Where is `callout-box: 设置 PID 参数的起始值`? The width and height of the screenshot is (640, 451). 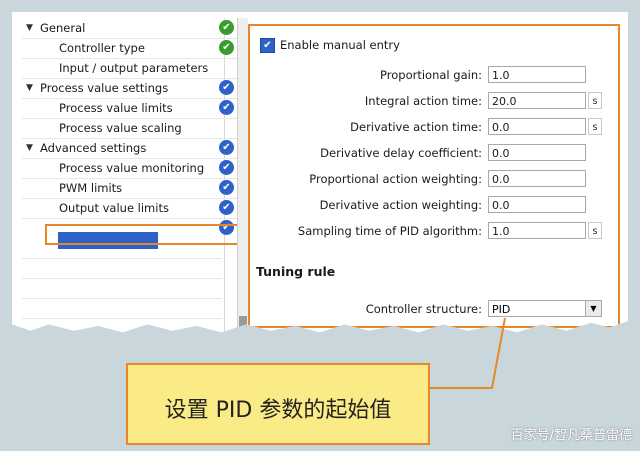 callout-box: 设置 PID 参数的起始值 is located at coordinates (278, 404).